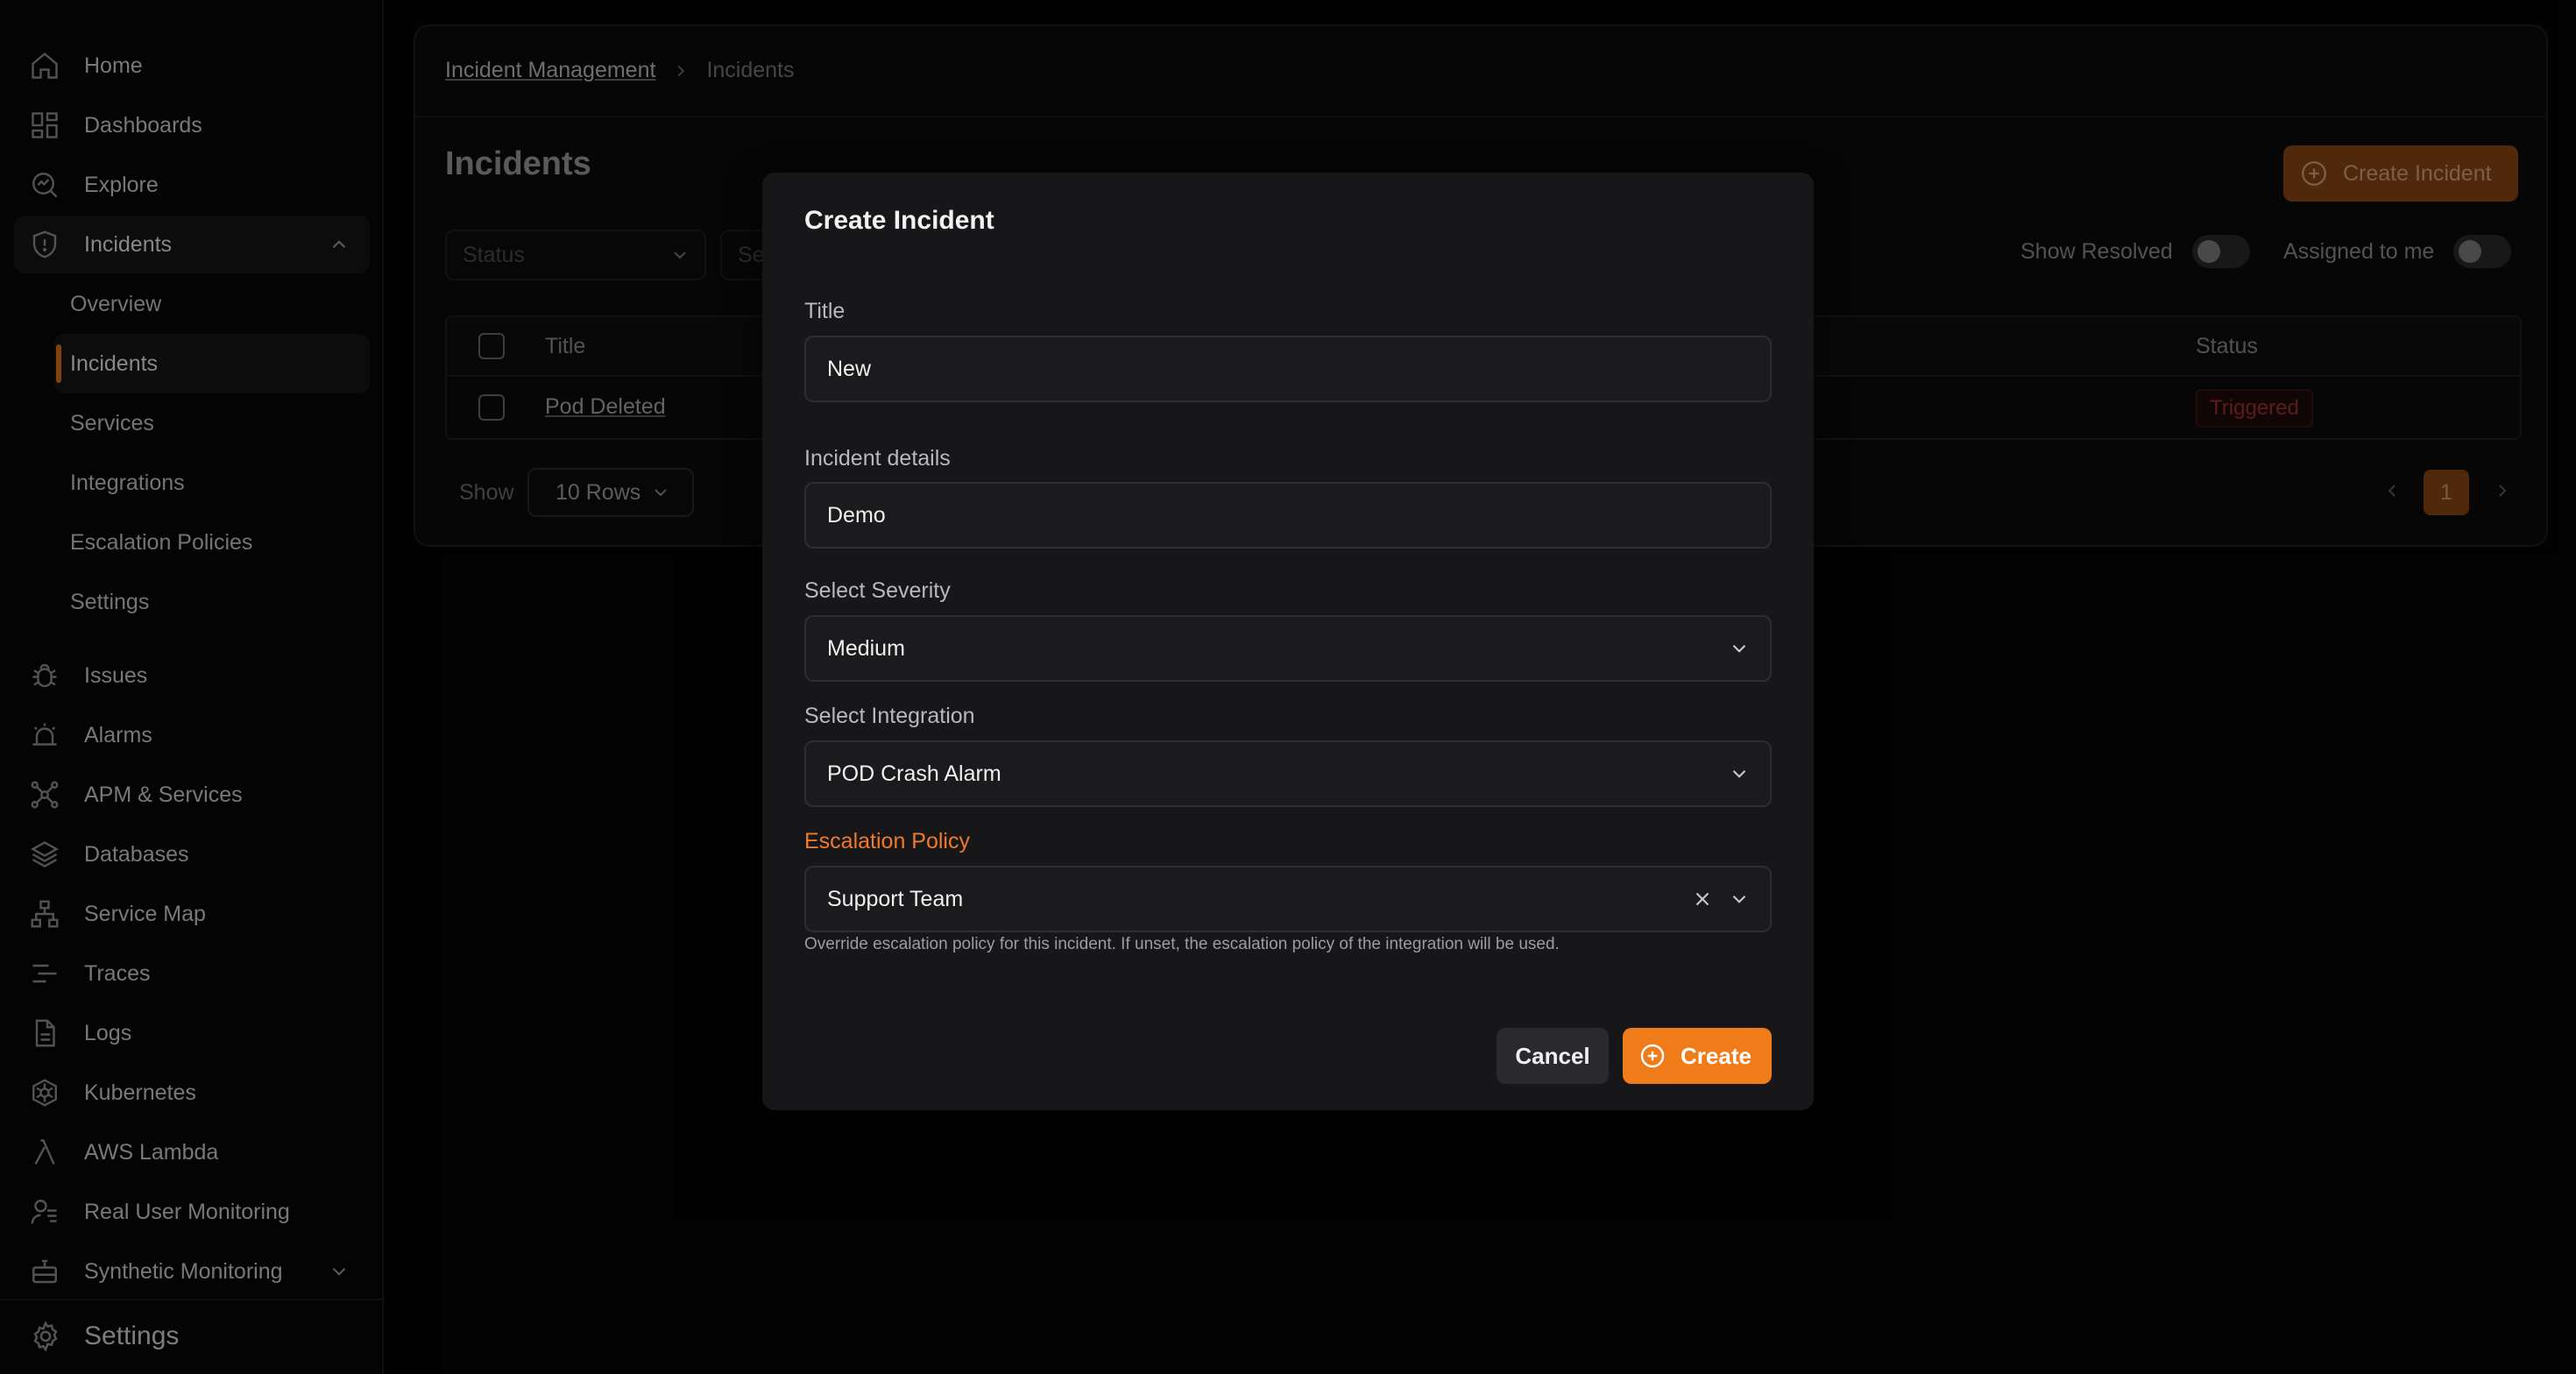  Describe the element at coordinates (877, 590) in the screenshot. I see `severity-label: Select Severity` at that location.